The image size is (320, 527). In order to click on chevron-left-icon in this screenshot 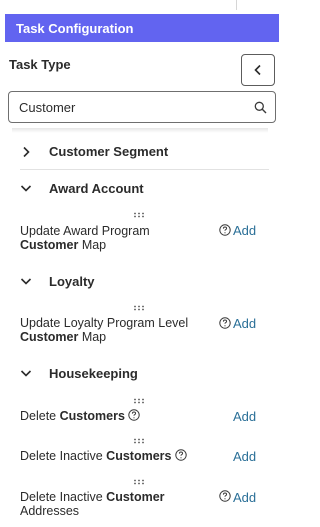, I will do `click(257, 70)`.